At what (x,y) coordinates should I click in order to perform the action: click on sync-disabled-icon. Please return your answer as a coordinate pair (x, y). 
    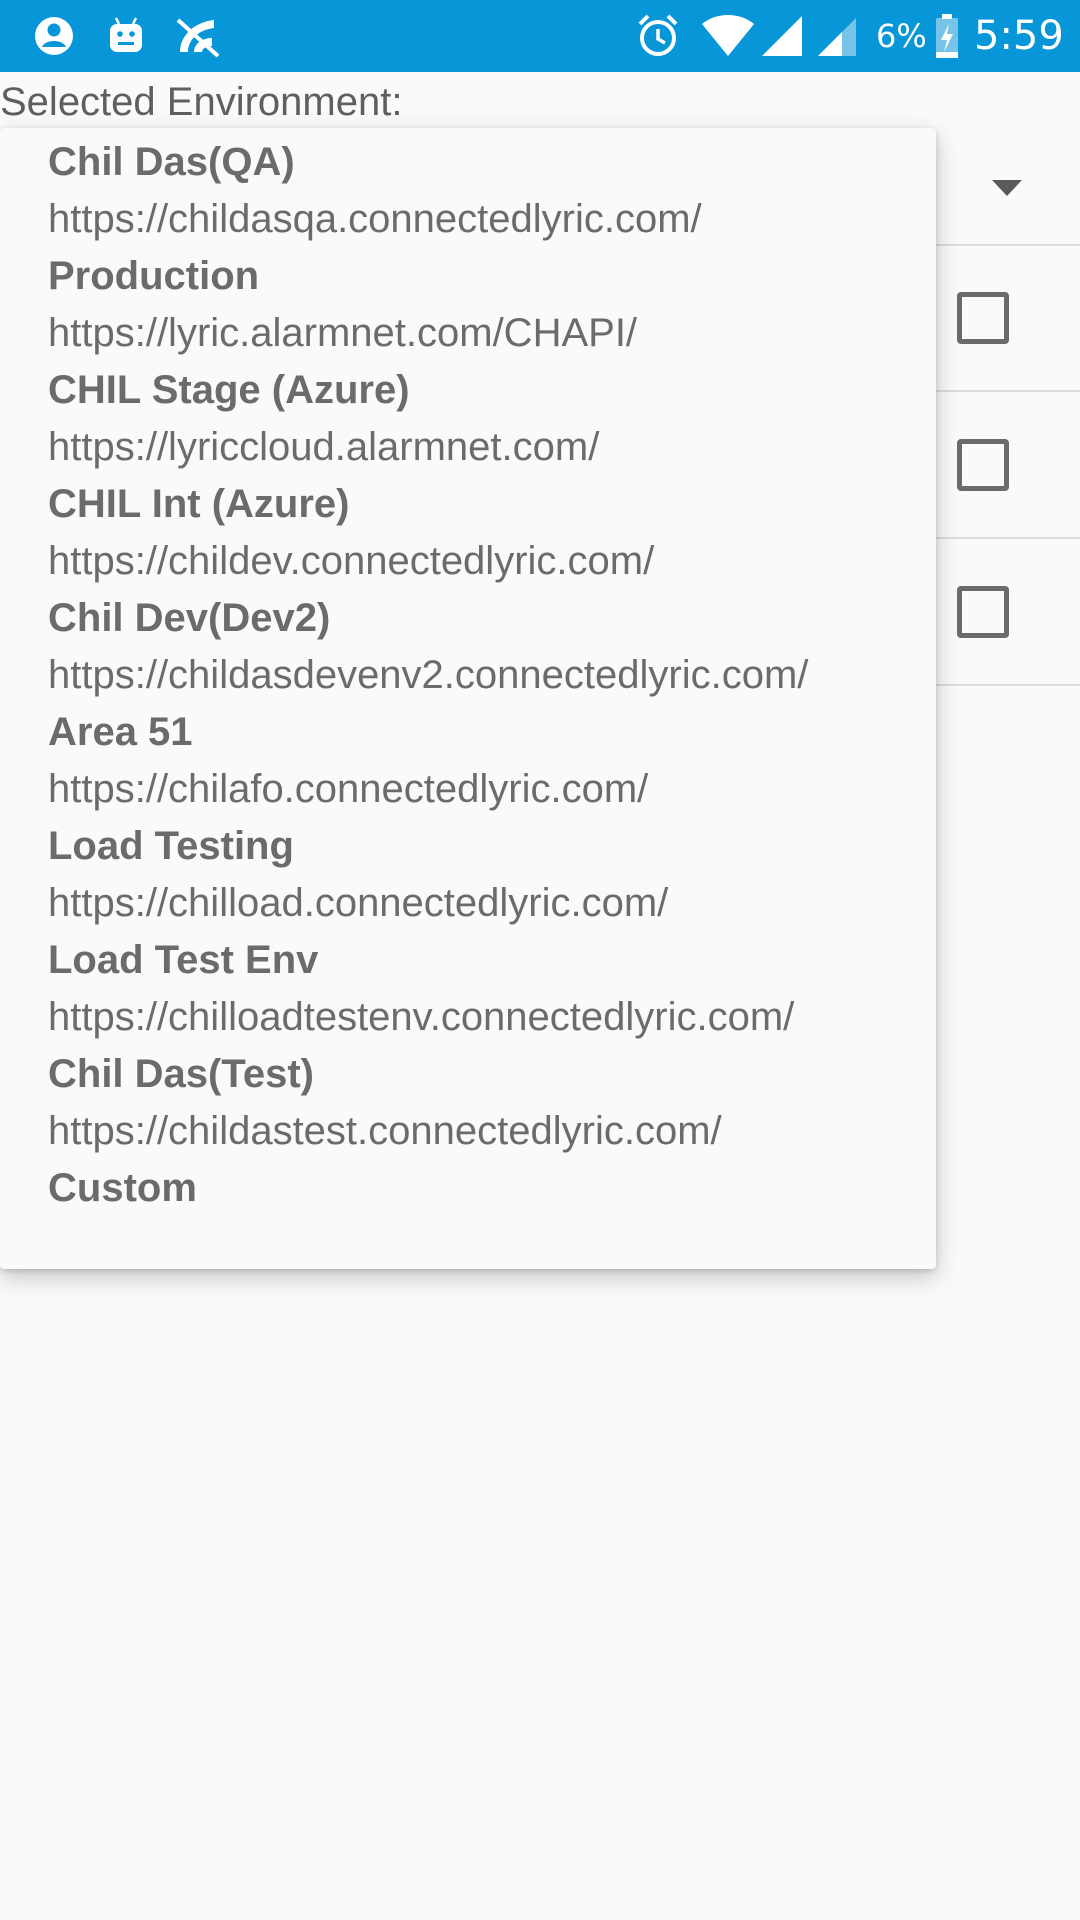
    Looking at the image, I should click on (198, 38).